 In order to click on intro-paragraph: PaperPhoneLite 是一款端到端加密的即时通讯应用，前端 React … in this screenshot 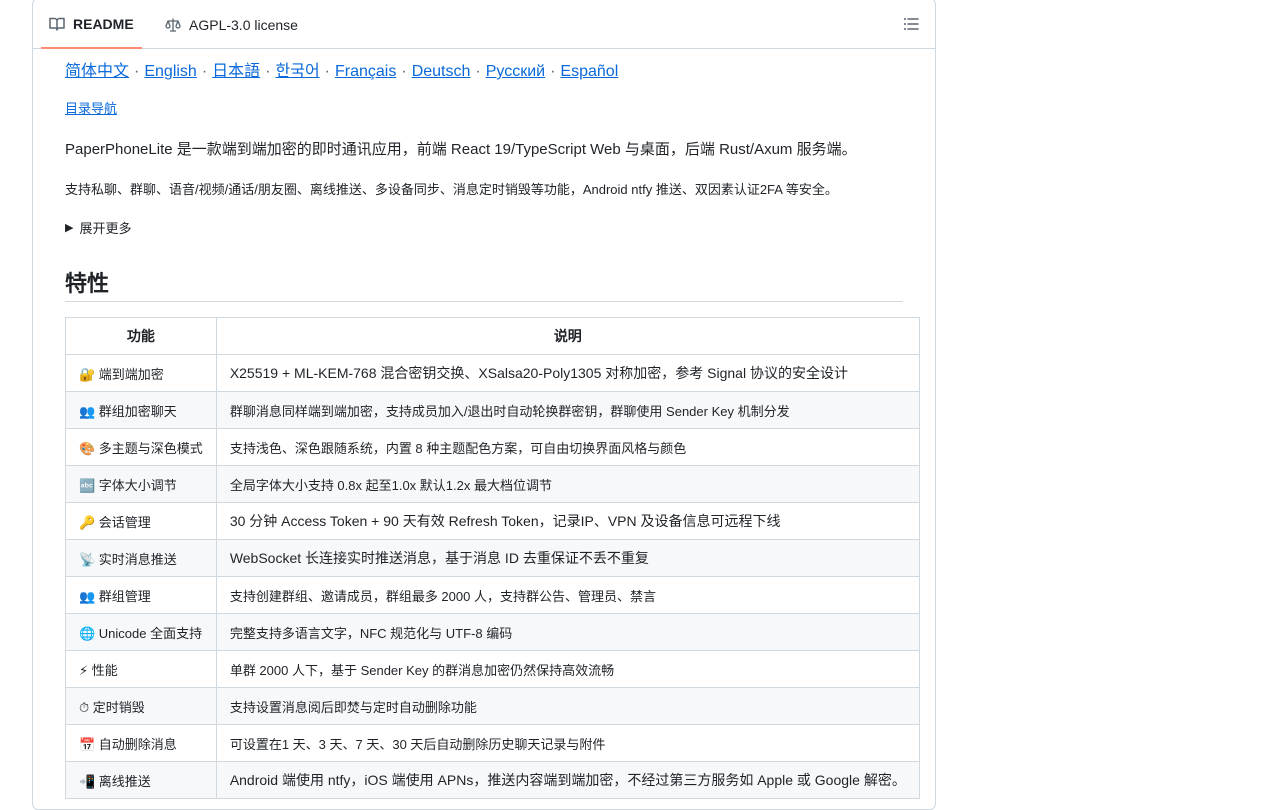, I will do `click(461, 149)`.